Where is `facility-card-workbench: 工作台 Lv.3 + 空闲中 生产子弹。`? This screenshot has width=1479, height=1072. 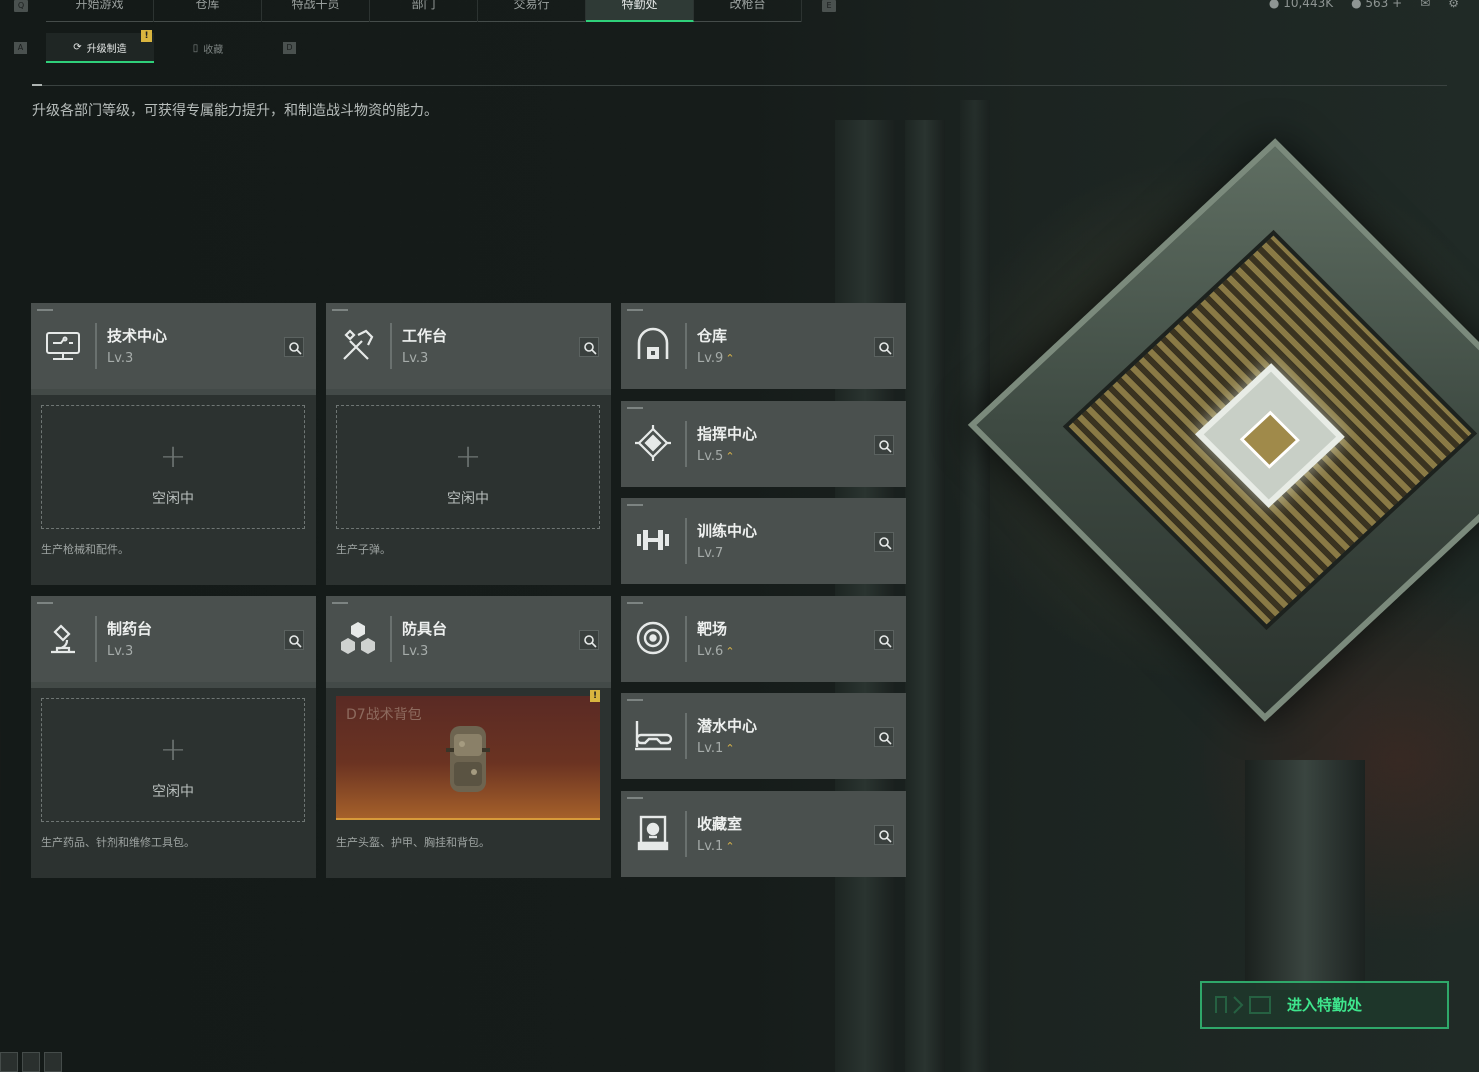
facility-card-workbench: 工作台 Lv.3 + 空闲中 生产子弹。 is located at coordinates (468, 444).